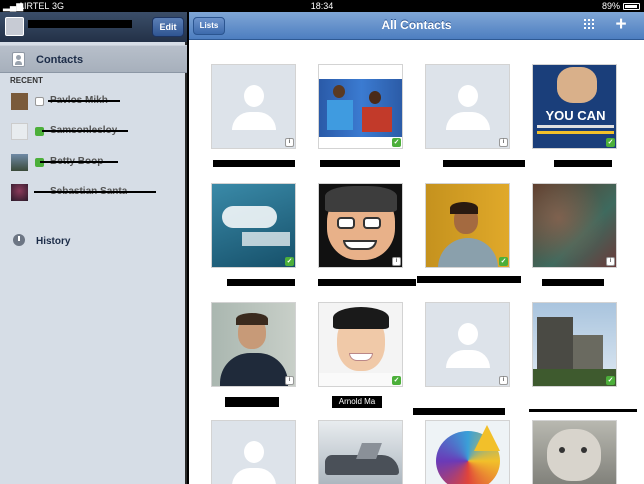 The height and width of the screenshot is (484, 644). What do you see at coordinates (588, 354) in the screenshot?
I see `photo-building` at bounding box center [588, 354].